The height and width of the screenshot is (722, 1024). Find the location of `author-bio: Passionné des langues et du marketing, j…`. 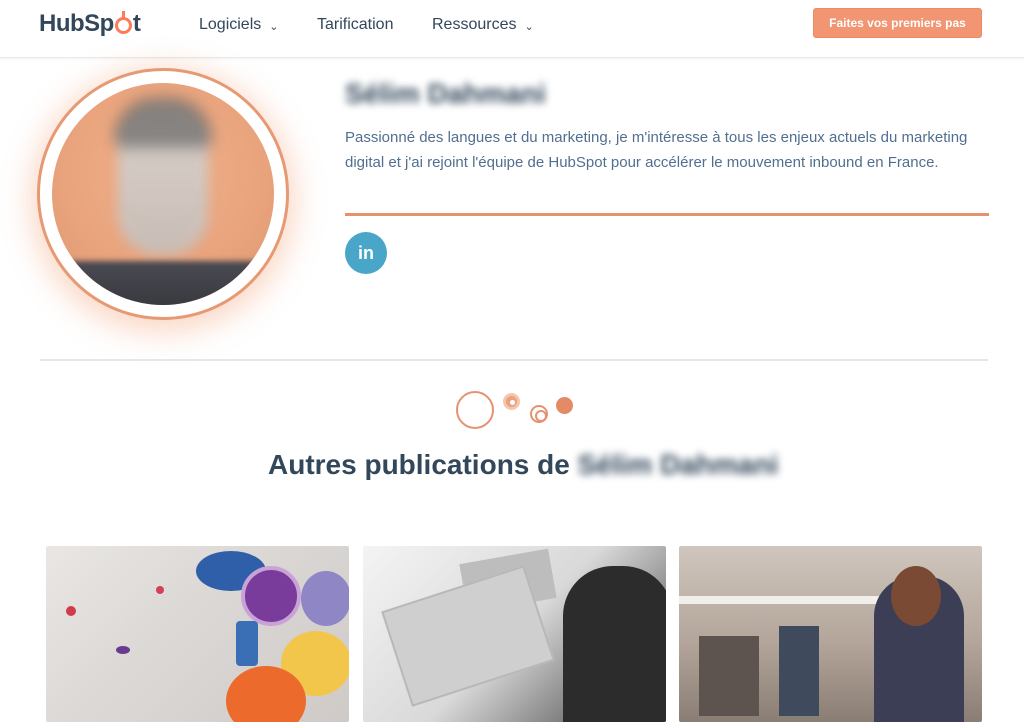

author-bio: Passionné des langues et du marketing, j… is located at coordinates (656, 150).